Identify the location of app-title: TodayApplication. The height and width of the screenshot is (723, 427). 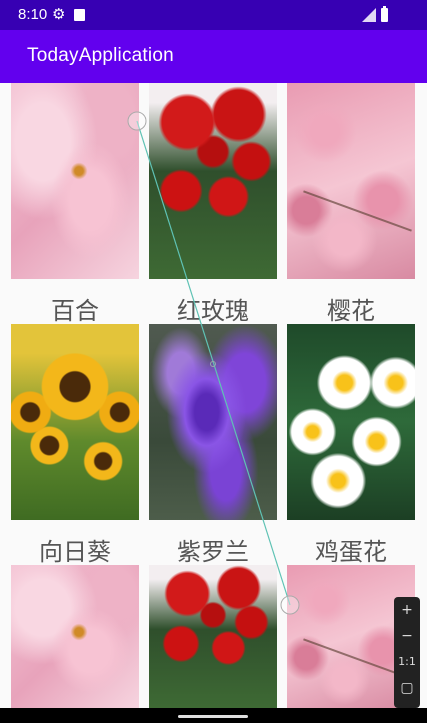
(100, 55).